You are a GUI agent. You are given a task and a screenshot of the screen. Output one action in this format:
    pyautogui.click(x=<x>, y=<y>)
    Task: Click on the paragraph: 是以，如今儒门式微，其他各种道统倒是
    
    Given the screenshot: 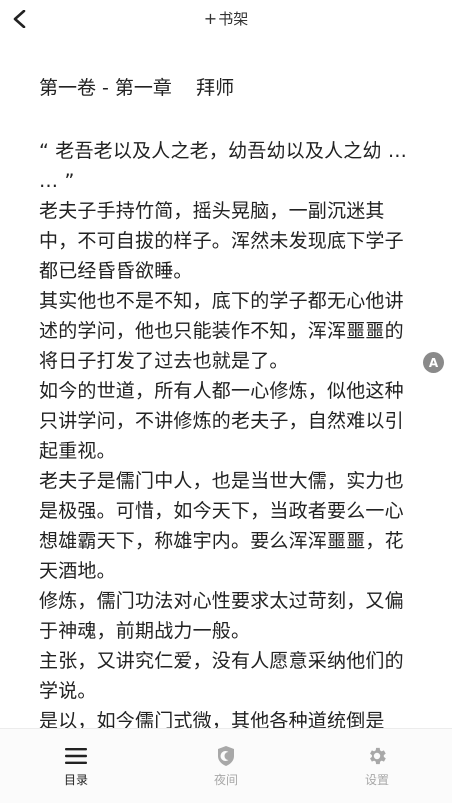 What is the action you would take?
    pyautogui.click(x=212, y=719)
    